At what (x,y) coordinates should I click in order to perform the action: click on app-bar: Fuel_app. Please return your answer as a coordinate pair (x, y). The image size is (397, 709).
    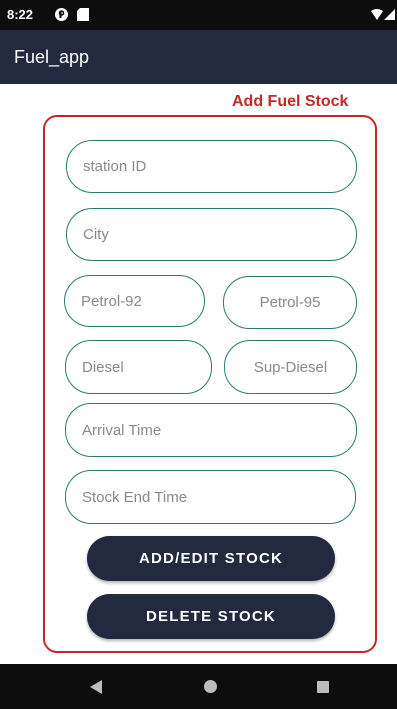
    Looking at the image, I should click on (198, 57).